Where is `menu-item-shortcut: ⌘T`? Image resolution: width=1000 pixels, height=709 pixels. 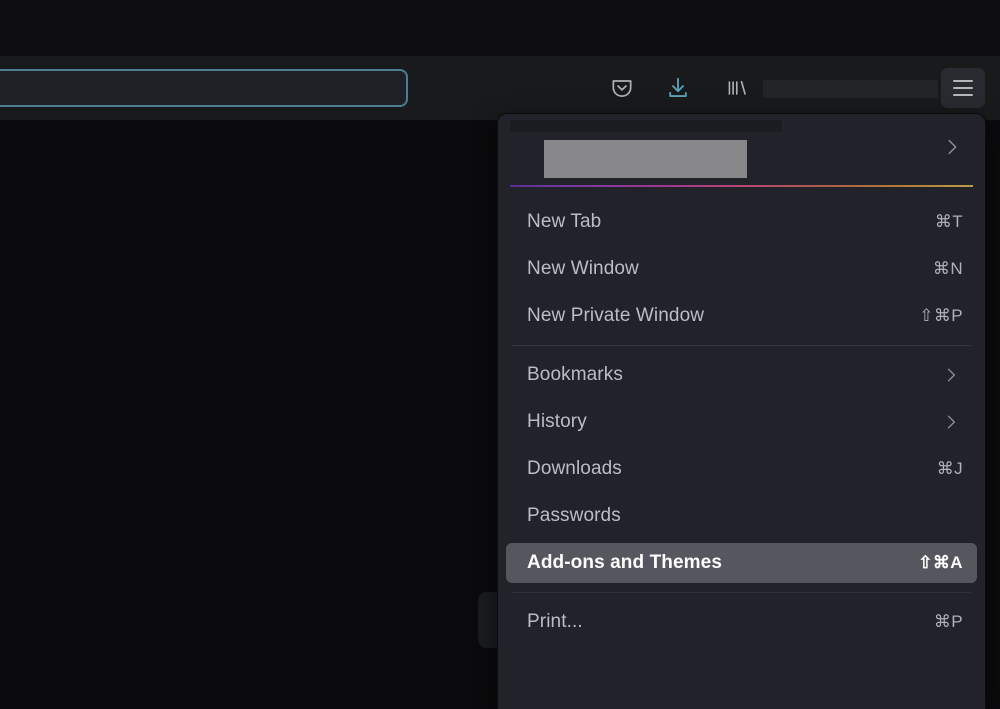 menu-item-shortcut: ⌘T is located at coordinates (948, 221).